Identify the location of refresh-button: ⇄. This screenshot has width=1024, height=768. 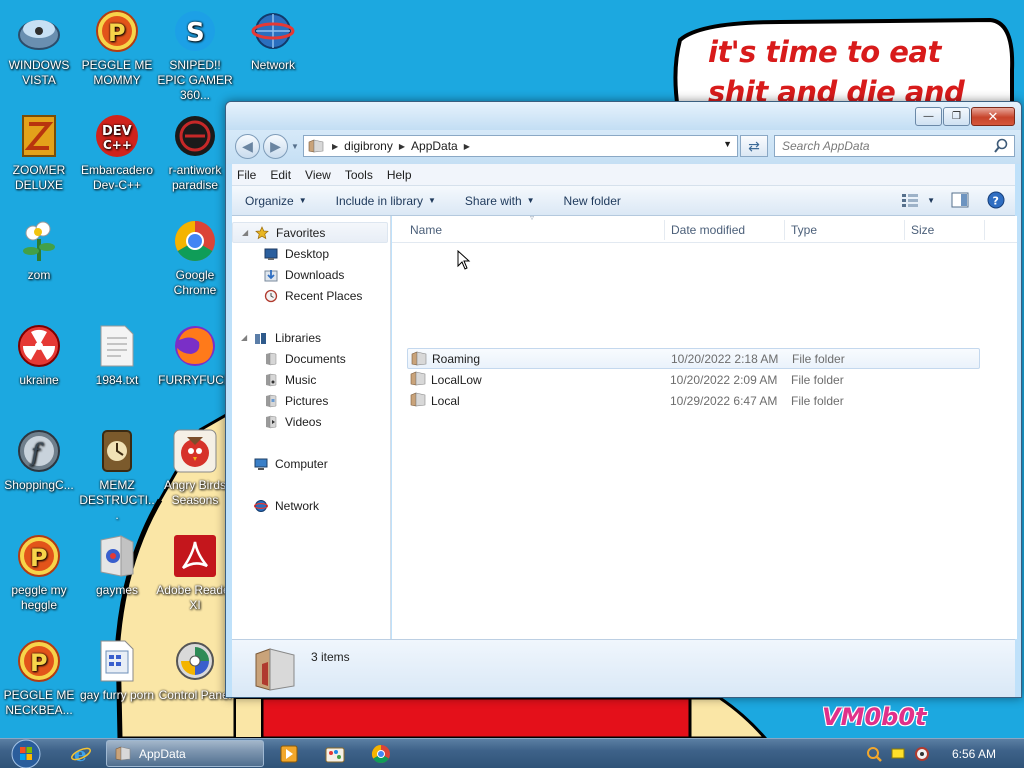
(754, 146).